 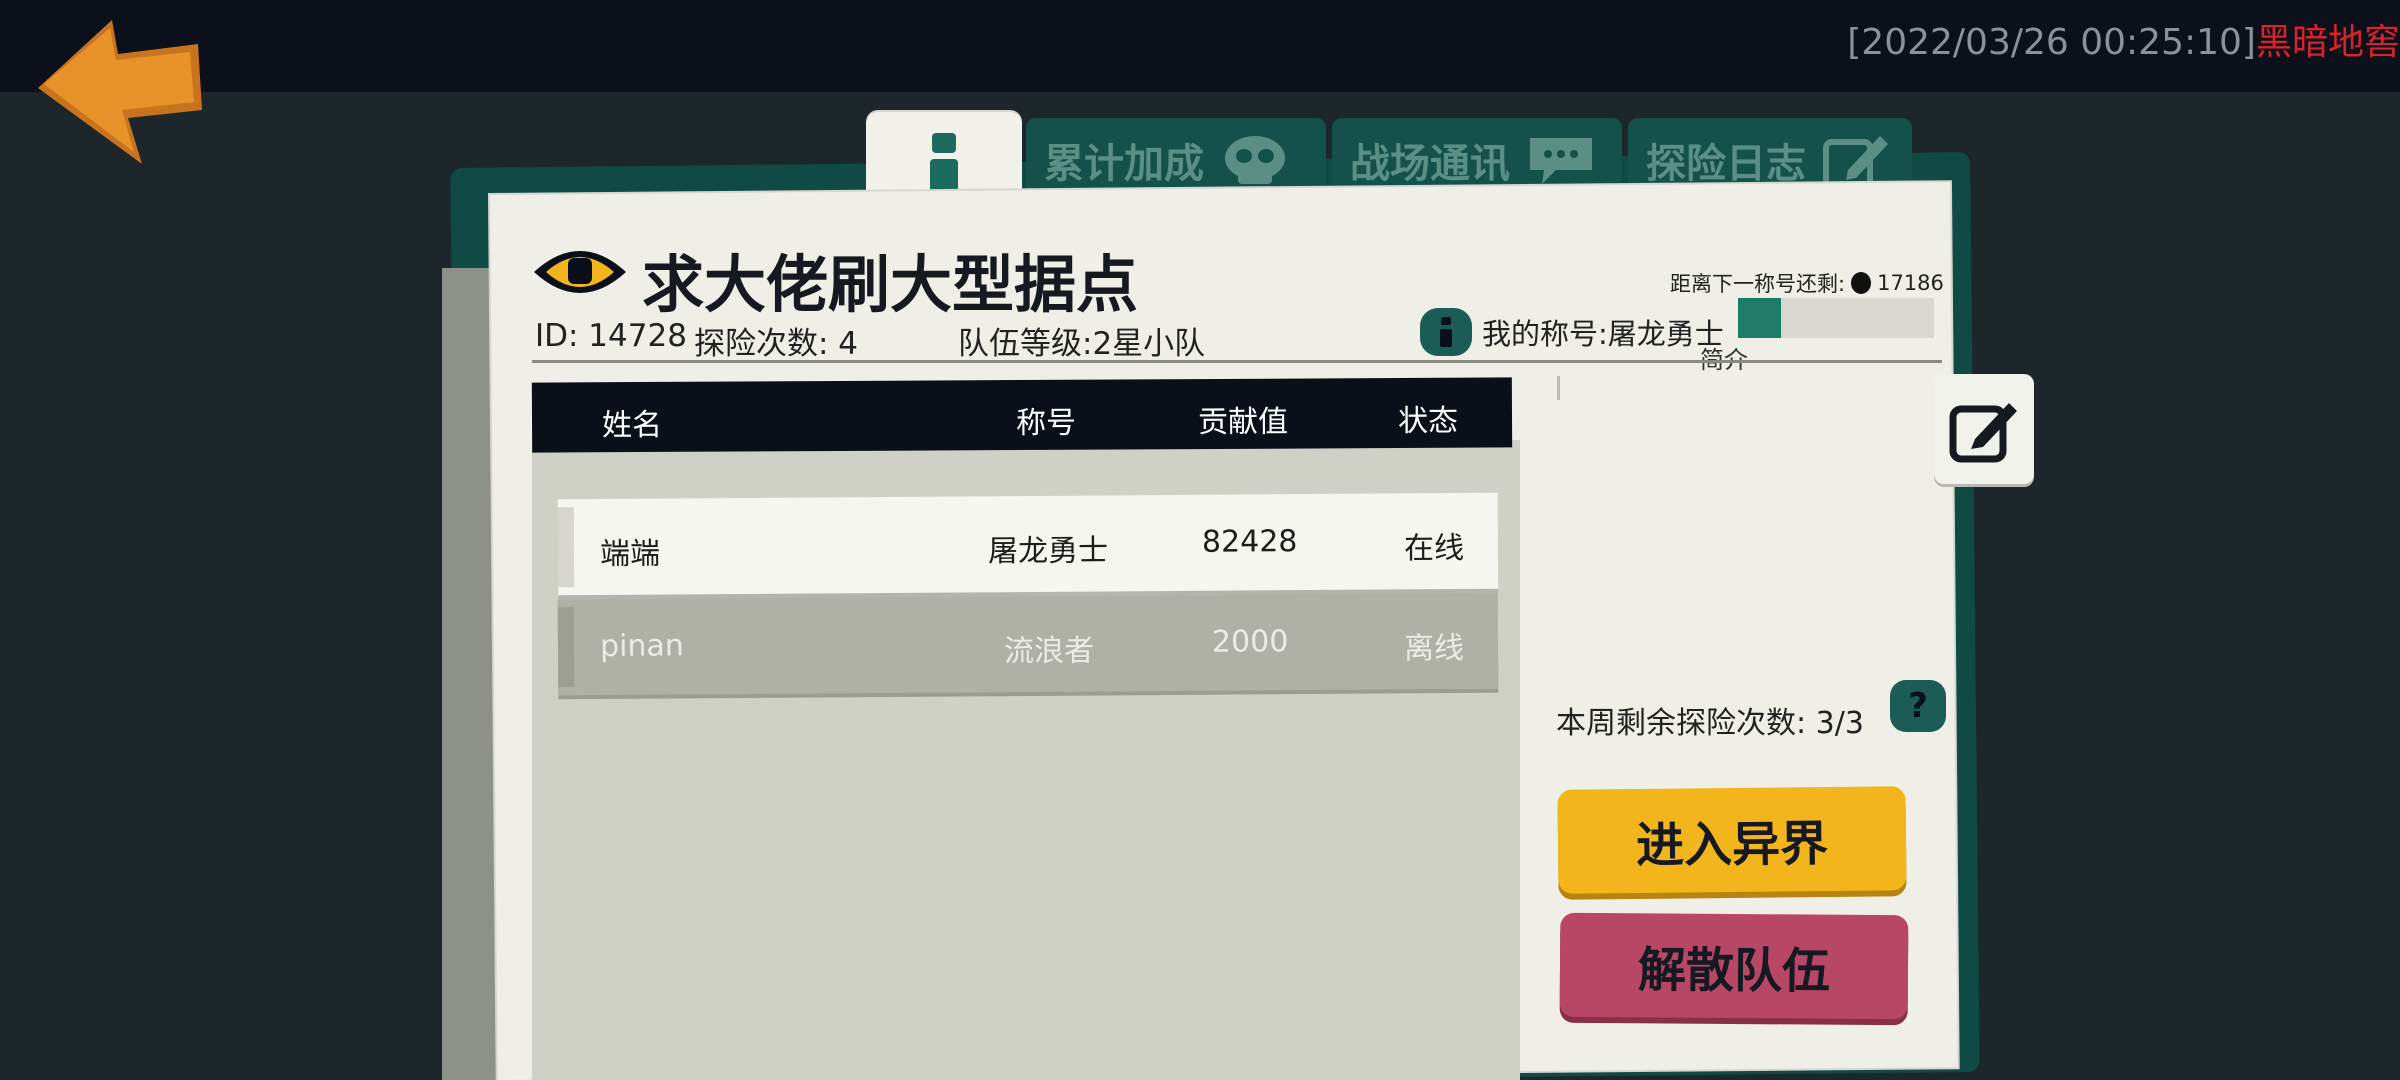 I want to click on next-title-remaining: 距离下一称号还剩: 17186, so click(x=1807, y=283).